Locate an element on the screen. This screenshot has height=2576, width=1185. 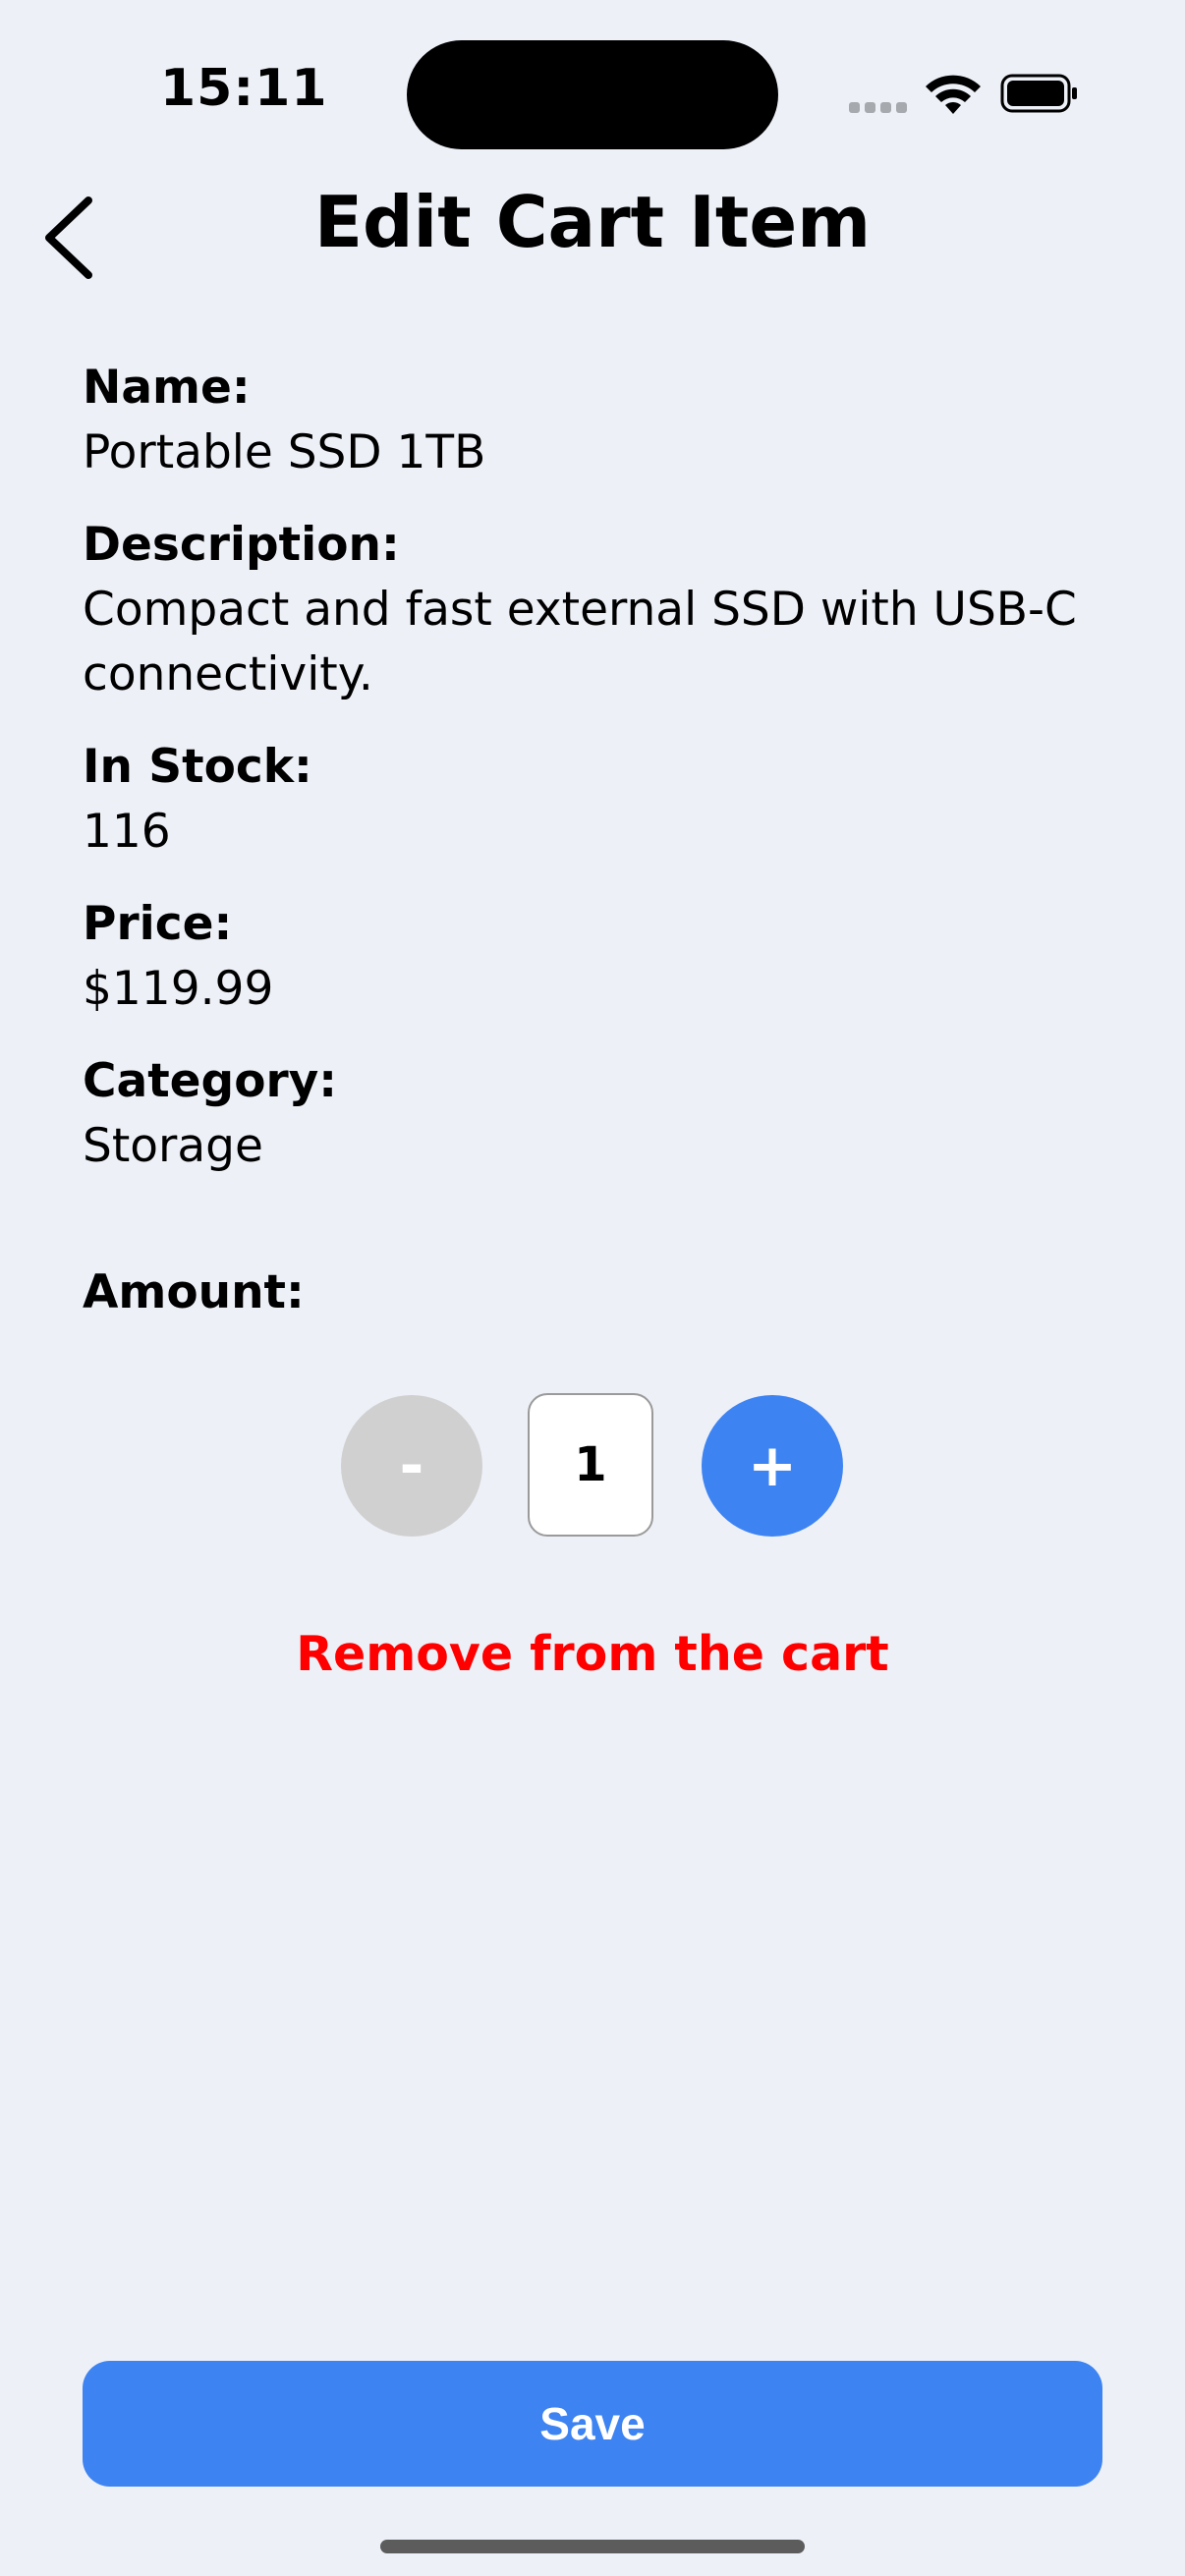
category-field: Category: Storage is located at coordinates (604, 1114).